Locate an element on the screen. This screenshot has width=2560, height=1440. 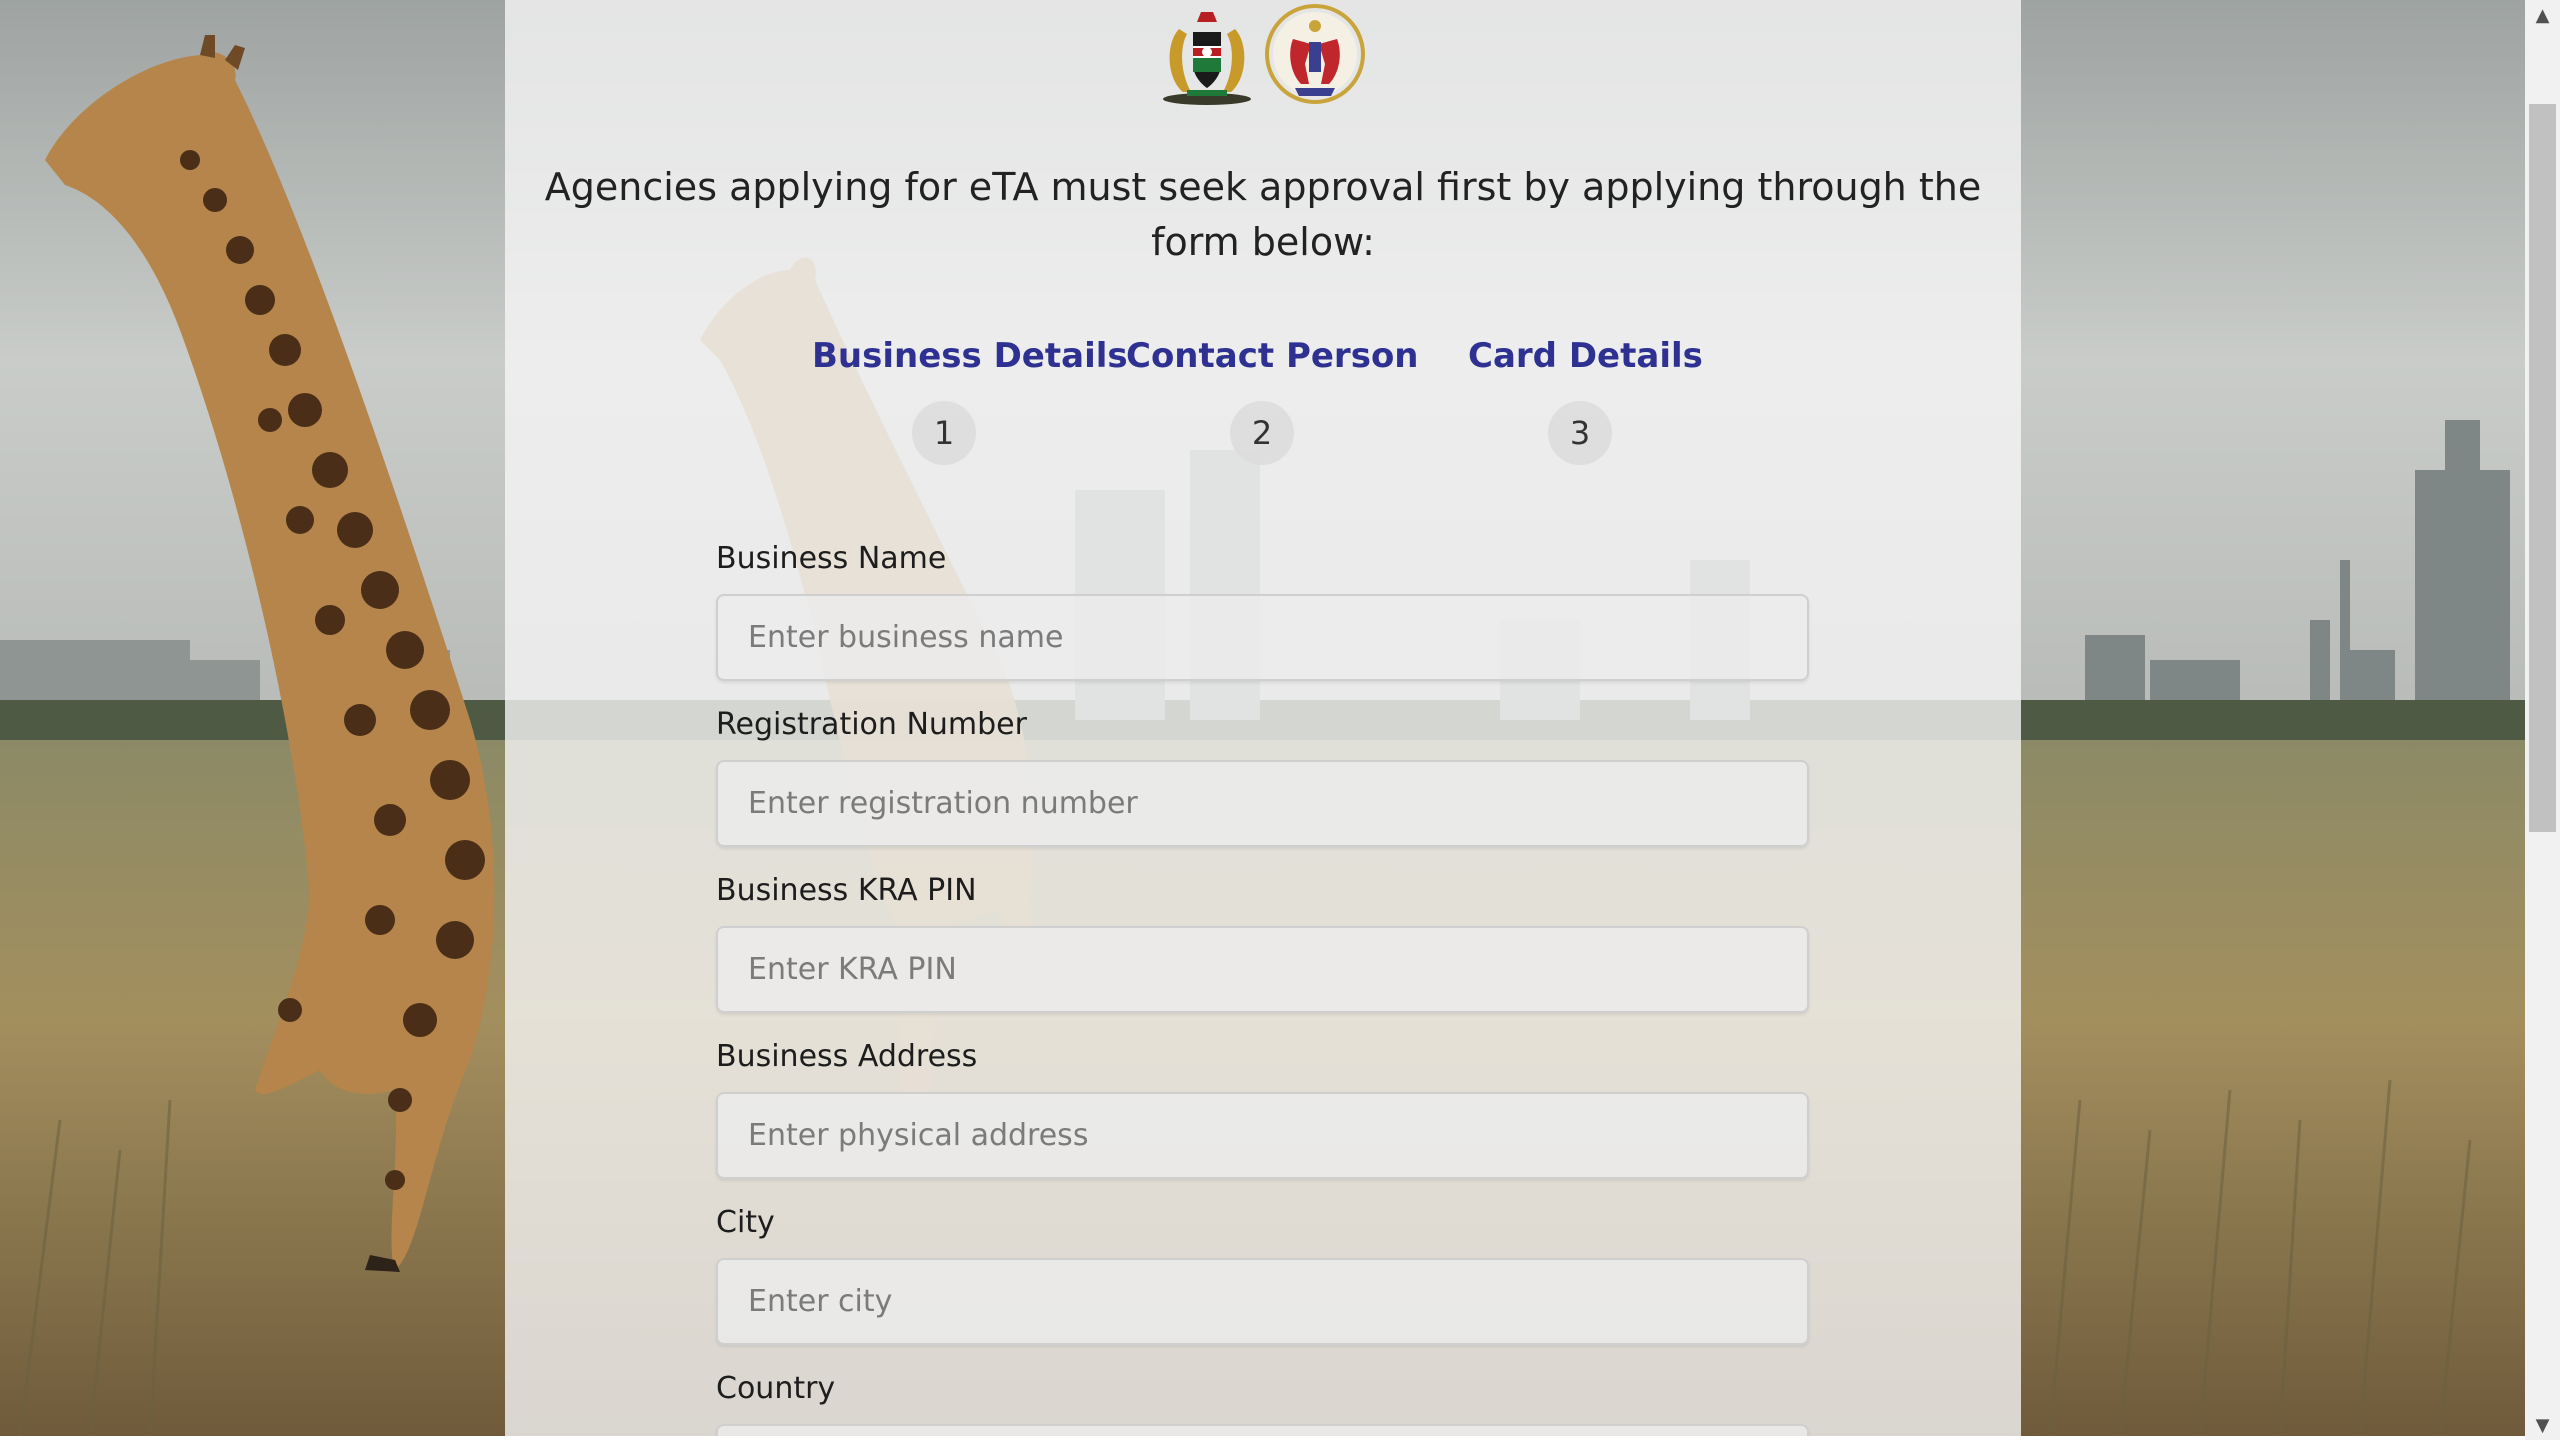
step-label-card-details: Card Details is located at coordinates (1585, 356).